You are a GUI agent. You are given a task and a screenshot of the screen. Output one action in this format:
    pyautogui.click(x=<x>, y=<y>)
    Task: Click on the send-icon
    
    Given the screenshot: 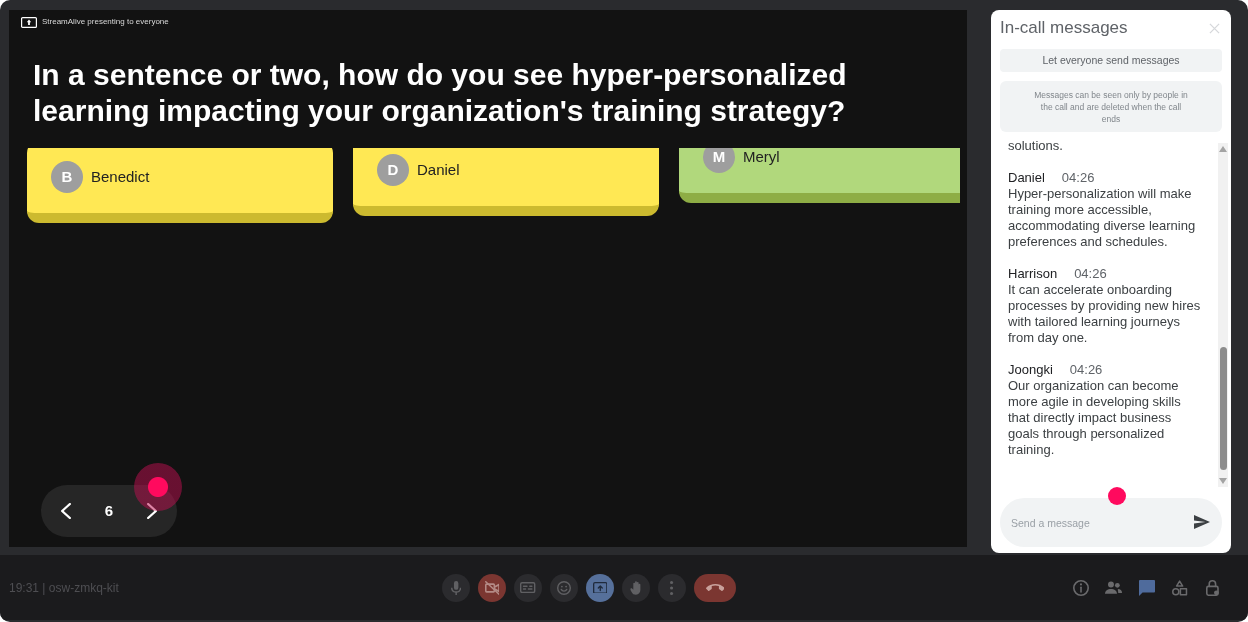 What is the action you would take?
    pyautogui.click(x=1202, y=522)
    